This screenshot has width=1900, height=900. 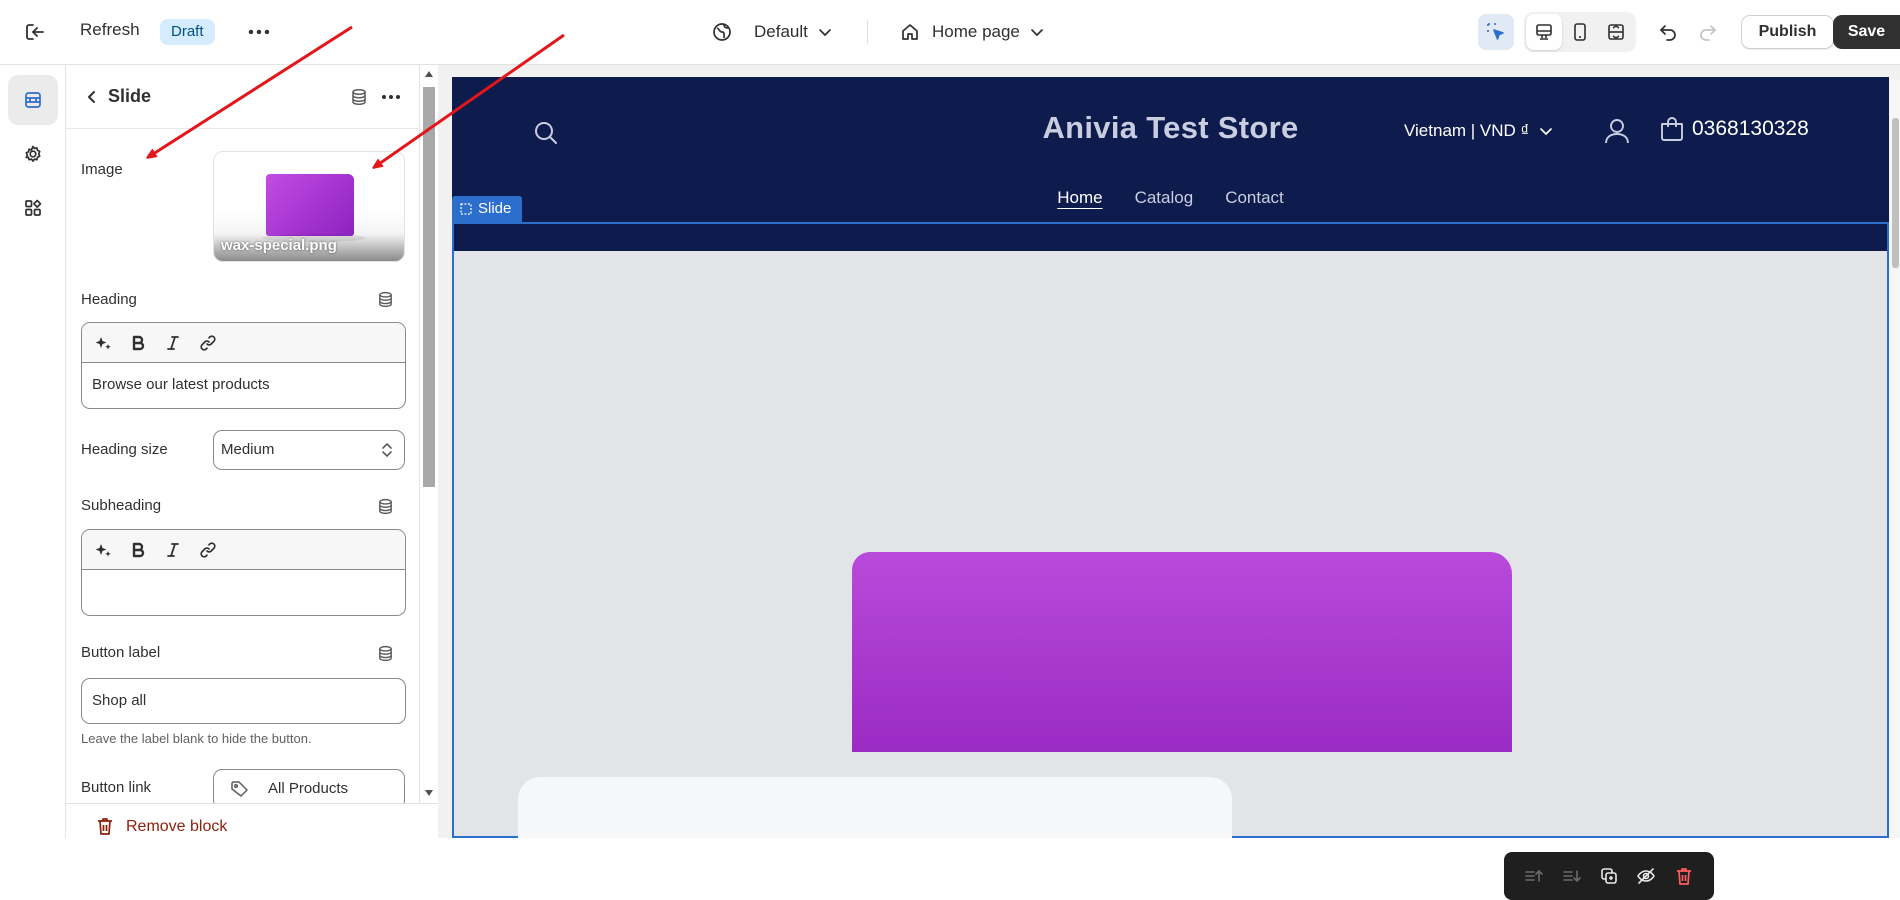 I want to click on cart-icon, so click(x=1672, y=129).